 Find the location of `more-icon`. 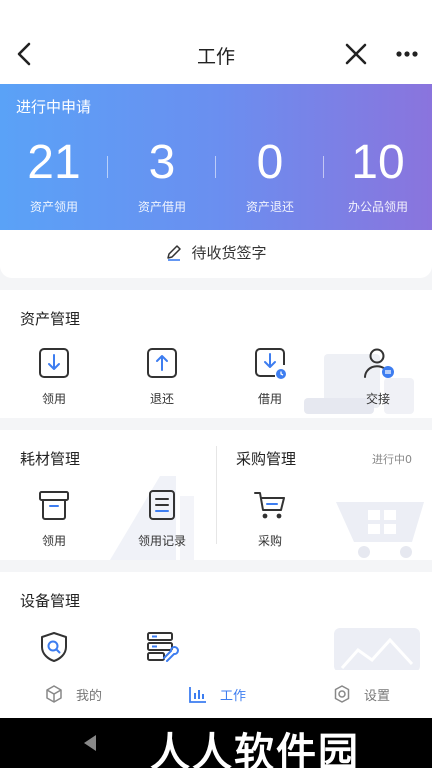

more-icon is located at coordinates (407, 54).